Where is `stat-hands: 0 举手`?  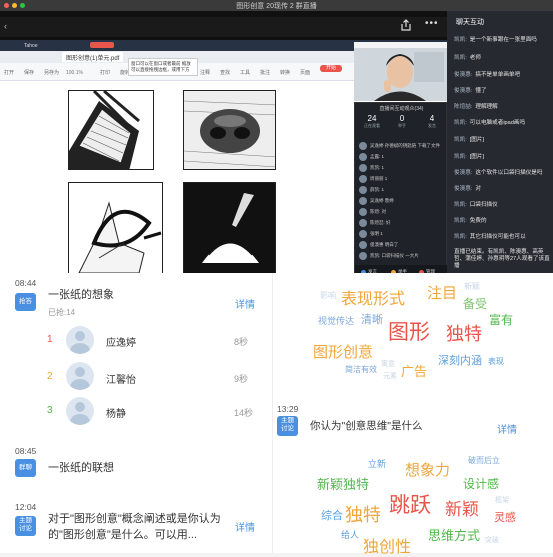
stat-hands: 0 举手 is located at coordinates (402, 121).